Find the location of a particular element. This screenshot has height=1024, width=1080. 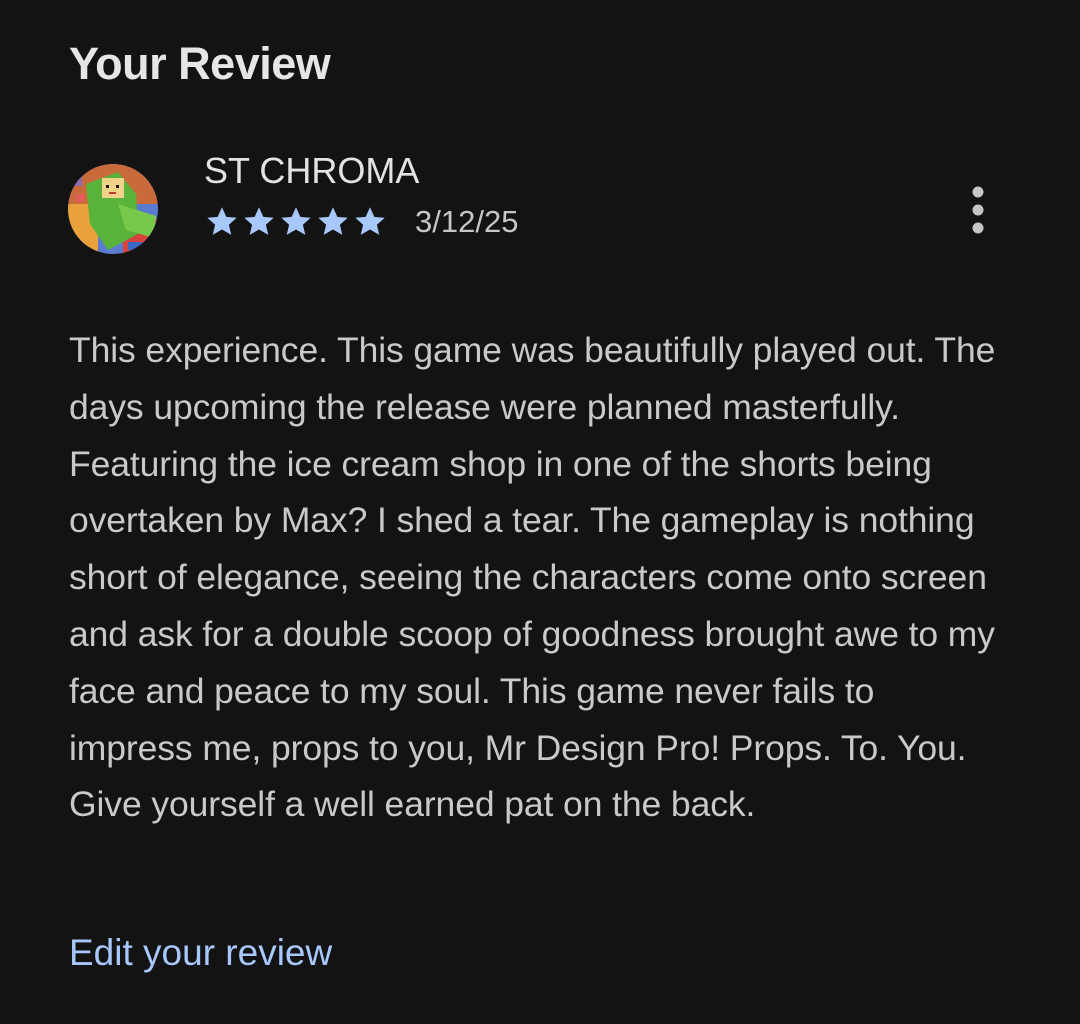

avatar-image is located at coordinates (113, 209).